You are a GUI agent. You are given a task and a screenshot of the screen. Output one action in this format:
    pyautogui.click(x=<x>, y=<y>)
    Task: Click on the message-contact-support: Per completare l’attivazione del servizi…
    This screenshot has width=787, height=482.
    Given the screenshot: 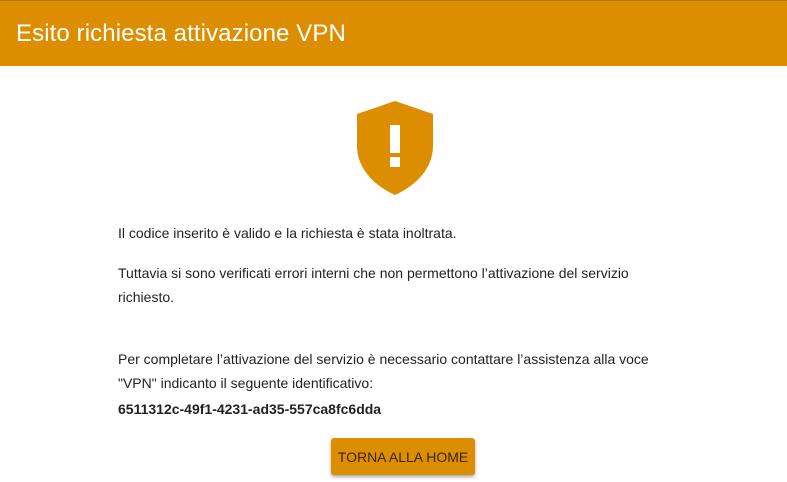 What is the action you would take?
    pyautogui.click(x=383, y=371)
    